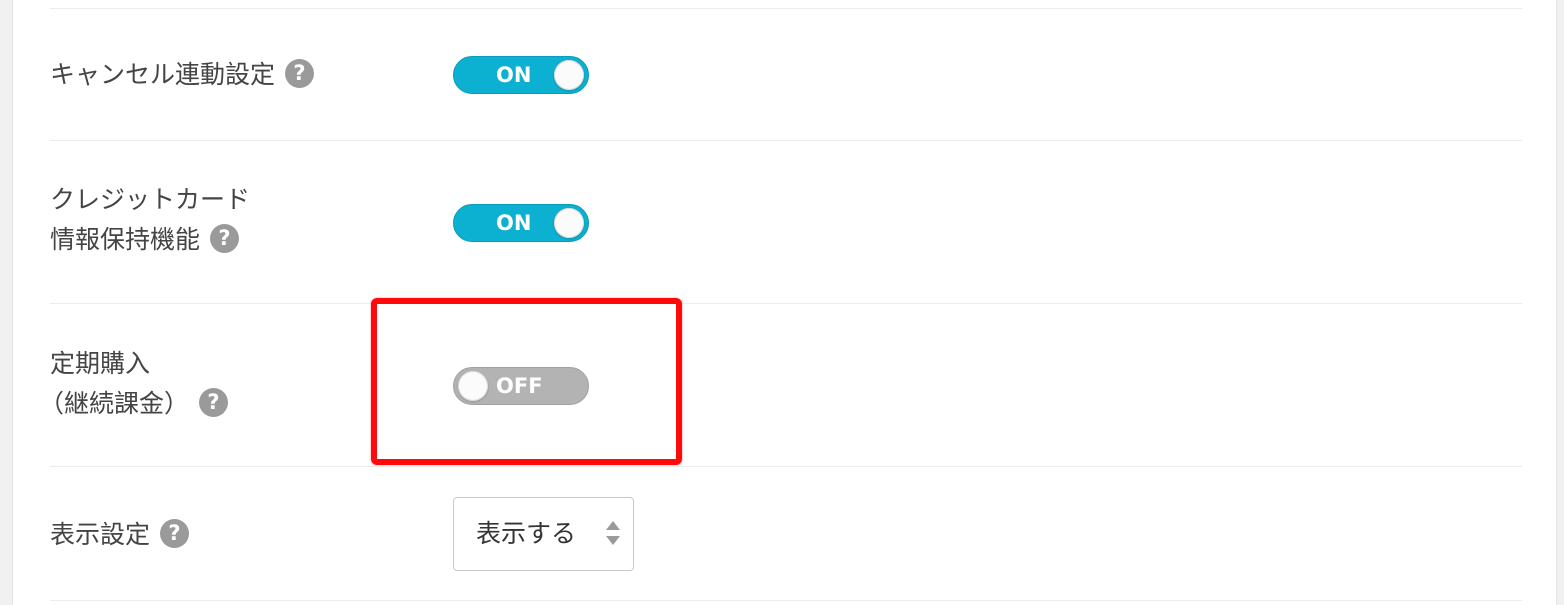 The width and height of the screenshot is (1564, 605). I want to click on credit-card-label-line2: 情報保持機能, so click(125, 239).